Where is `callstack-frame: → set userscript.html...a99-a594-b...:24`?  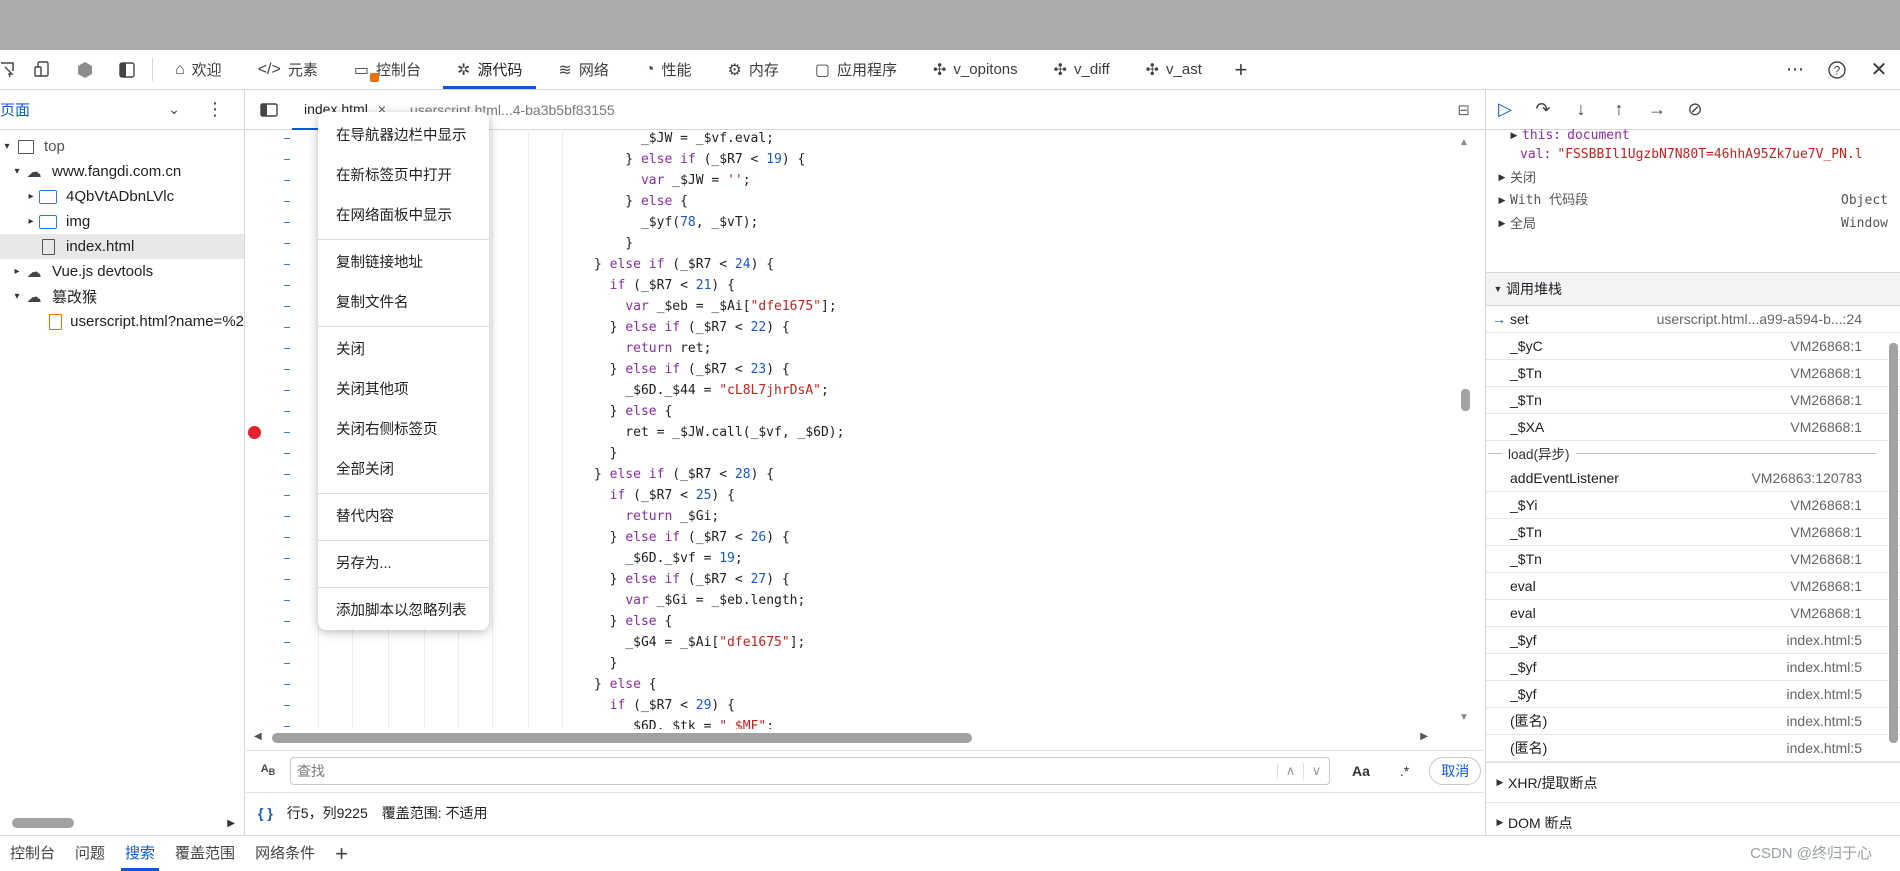
callstack-frame: → set userscript.html...a99-a594-b...:24 is located at coordinates (1693, 319).